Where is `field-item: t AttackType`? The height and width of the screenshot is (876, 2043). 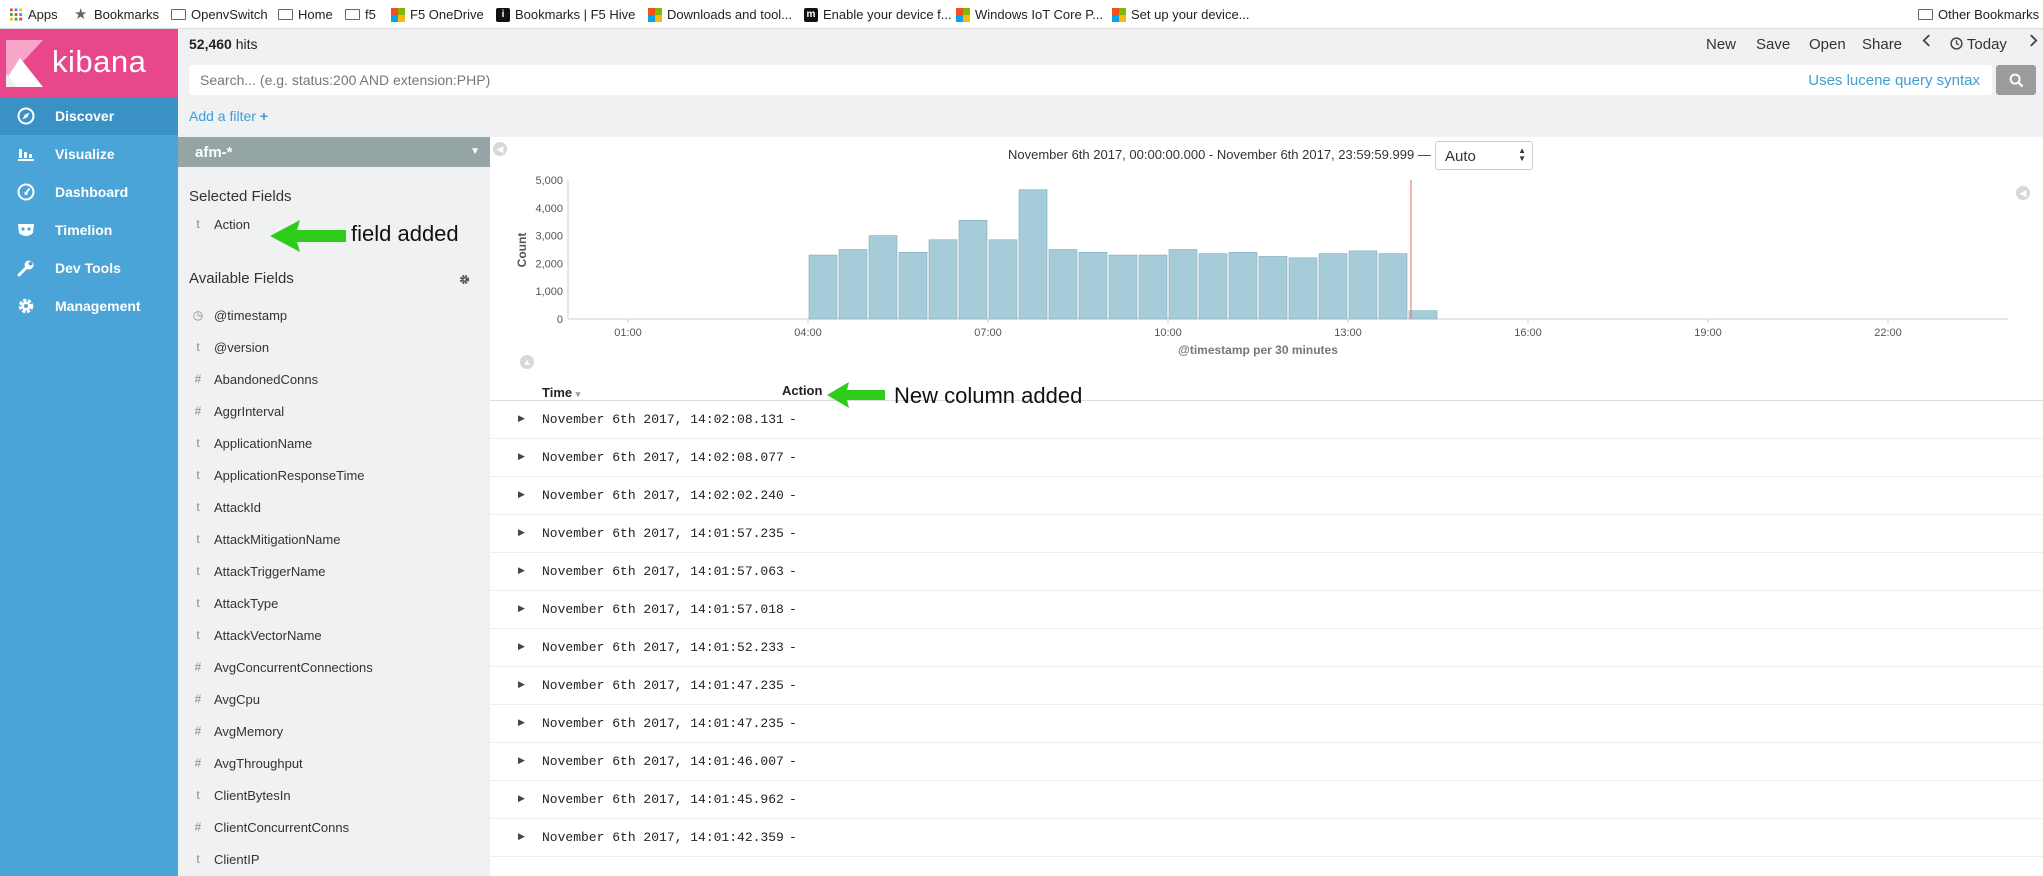 field-item: t AttackType is located at coordinates (334, 603).